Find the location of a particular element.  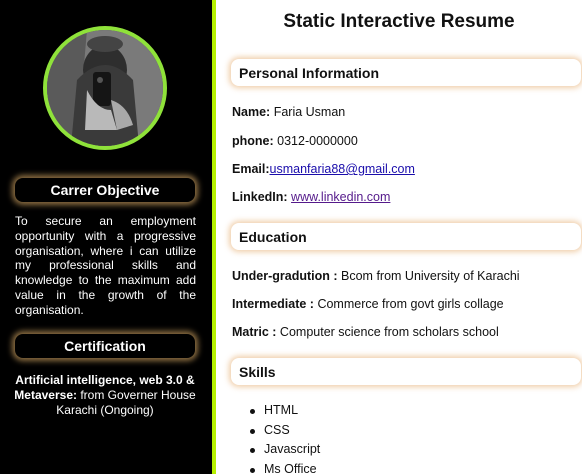

profile-photo is located at coordinates (105, 88).